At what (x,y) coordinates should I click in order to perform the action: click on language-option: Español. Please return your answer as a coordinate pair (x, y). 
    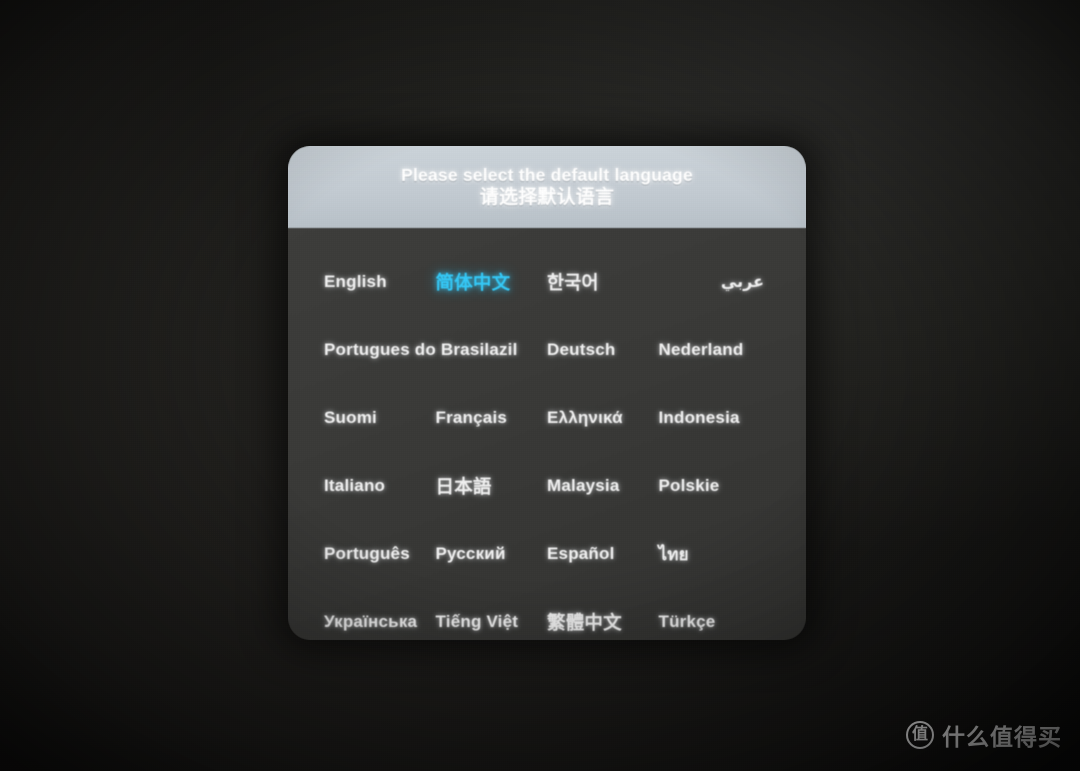
    Looking at the image, I should click on (603, 554).